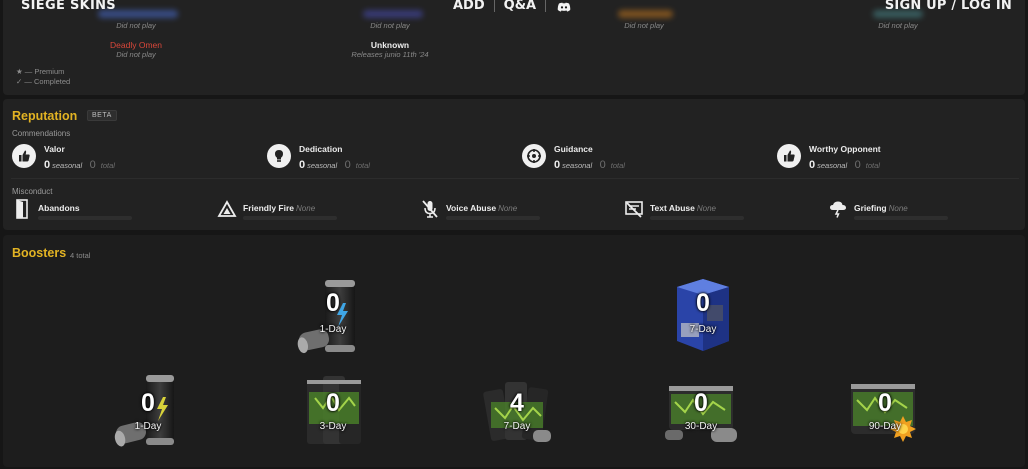 The image size is (1028, 469). I want to click on booster-duration: 30-Day, so click(701, 426).